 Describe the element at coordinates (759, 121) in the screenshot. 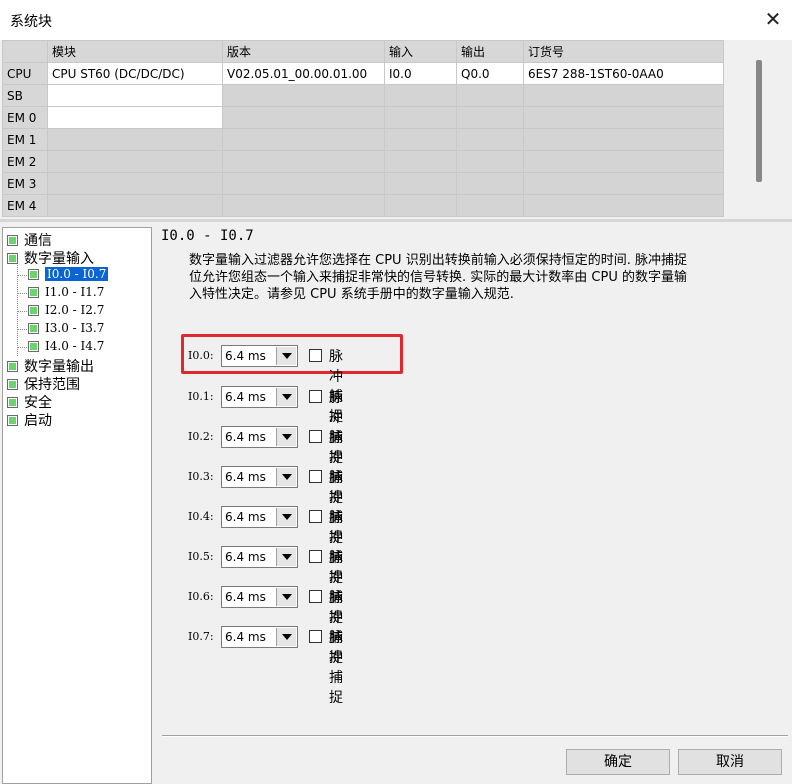

I see `module-table-scrollbar` at that location.